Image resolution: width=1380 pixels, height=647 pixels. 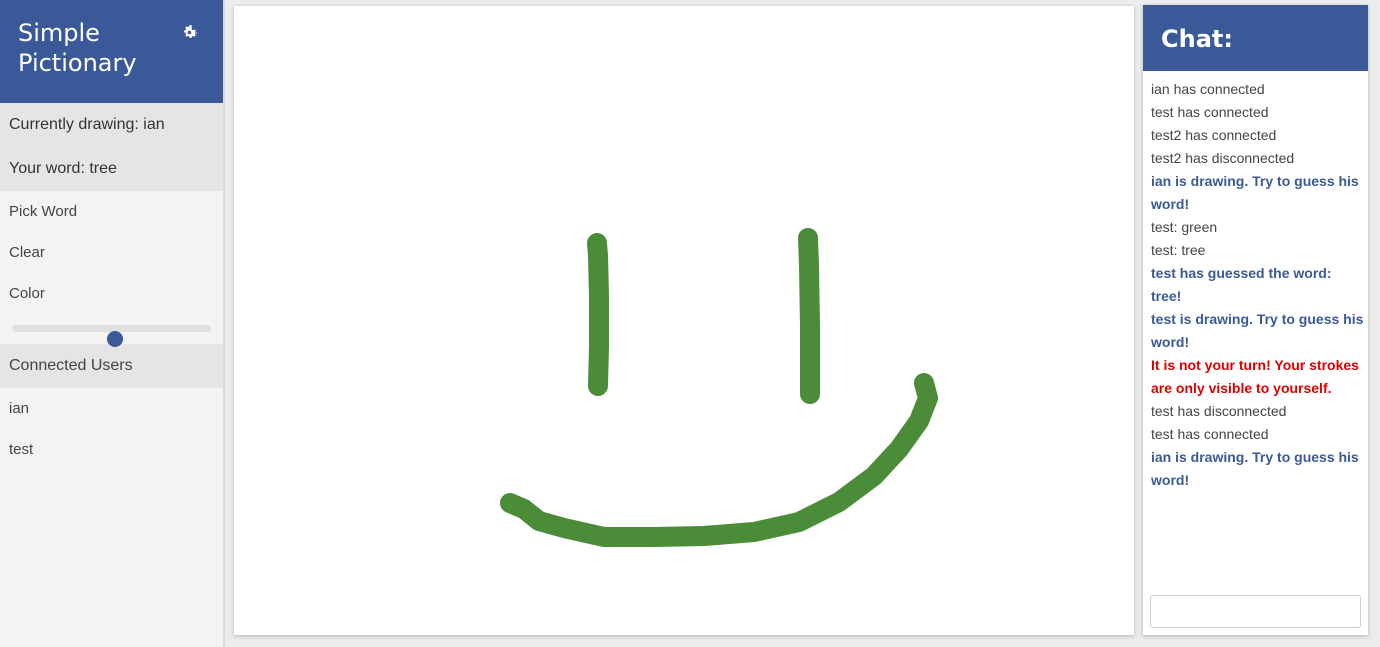 What do you see at coordinates (1257, 330) in the screenshot?
I see `chat-message: test is drawing. Try to guess his word!` at bounding box center [1257, 330].